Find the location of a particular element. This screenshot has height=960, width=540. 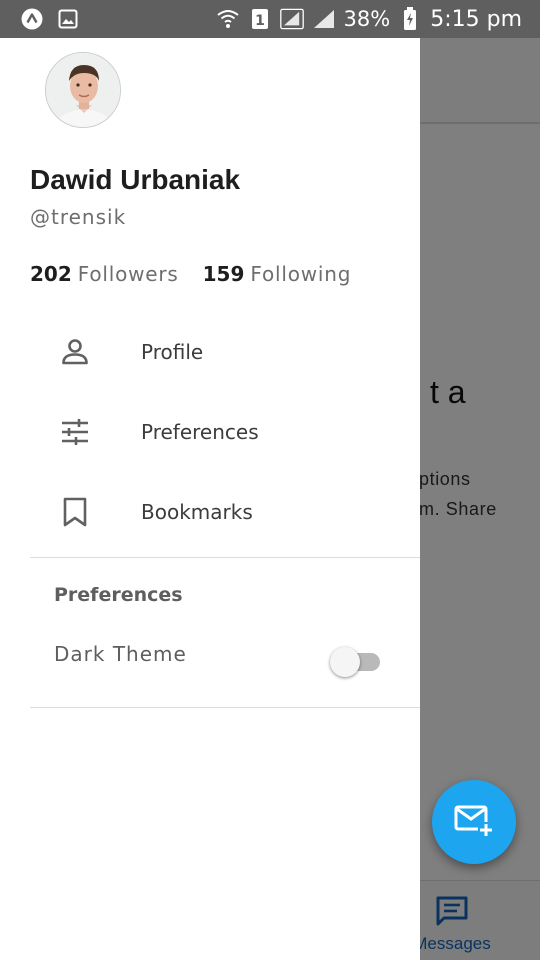

follow-stats: 202 Followers 159 Following is located at coordinates (190, 274).